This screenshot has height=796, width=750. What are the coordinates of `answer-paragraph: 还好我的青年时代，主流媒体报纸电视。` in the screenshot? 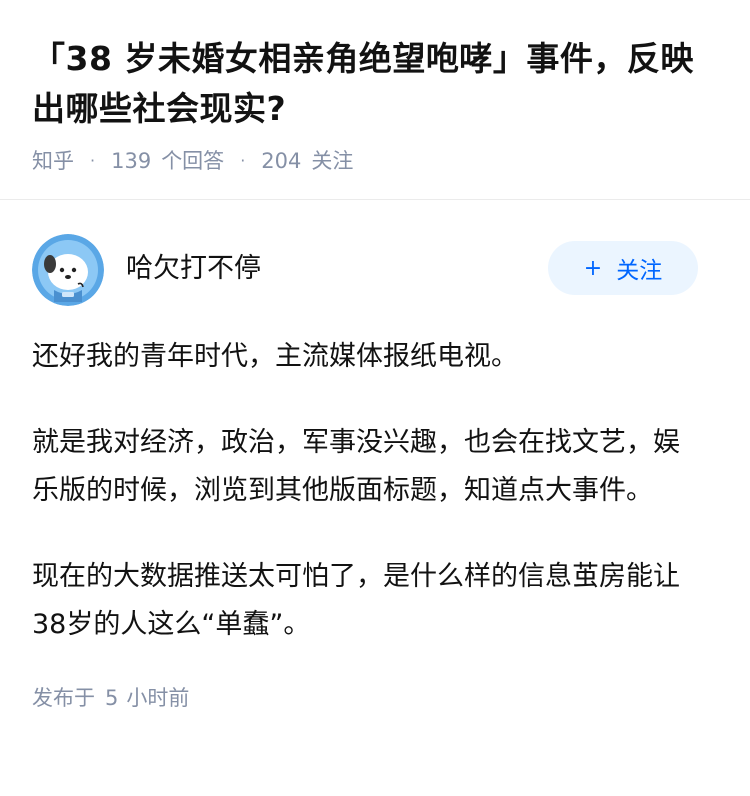 It's located at (275, 356).